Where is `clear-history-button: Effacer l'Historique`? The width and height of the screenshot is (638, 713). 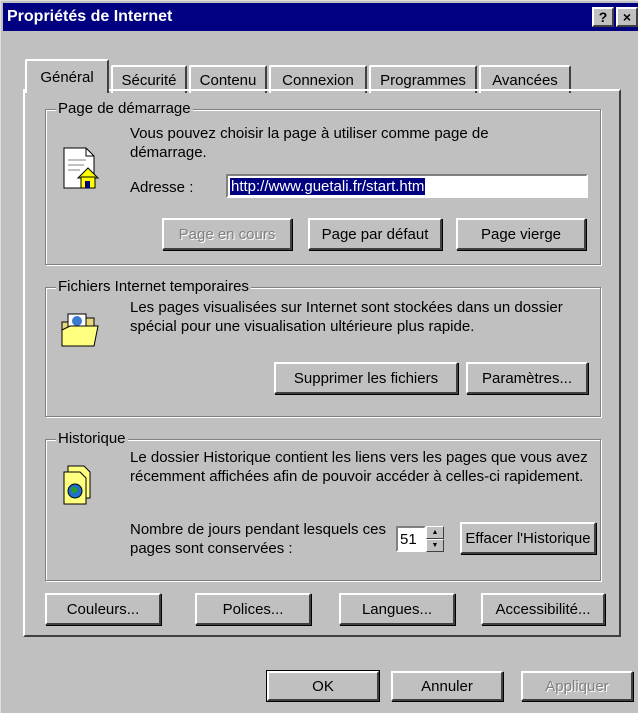
clear-history-button: Effacer l'Historique is located at coordinates (528, 538).